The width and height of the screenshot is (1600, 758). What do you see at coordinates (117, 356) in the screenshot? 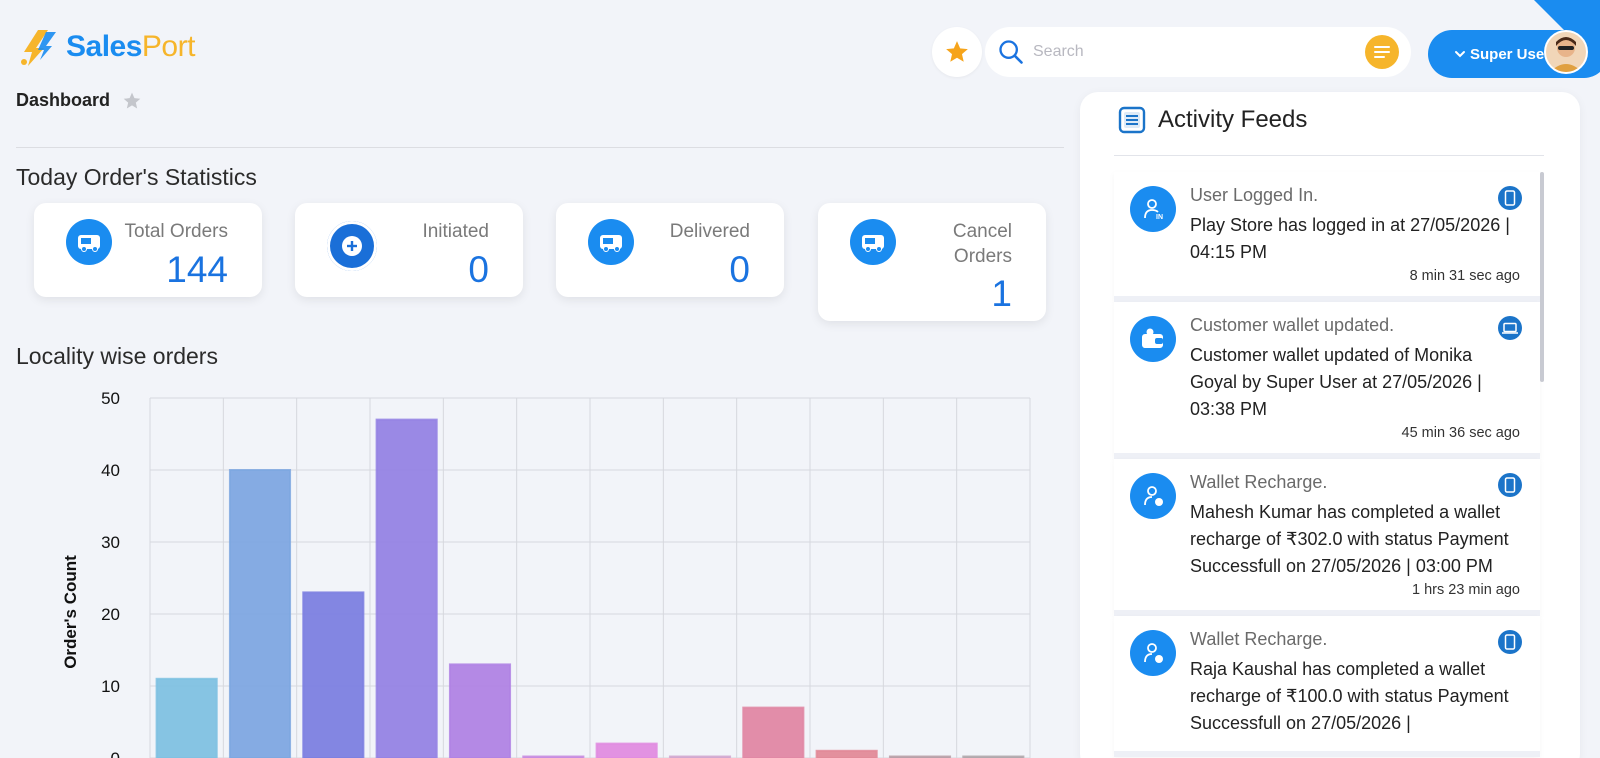
I see `chart-section-title: Locality wise orders` at bounding box center [117, 356].